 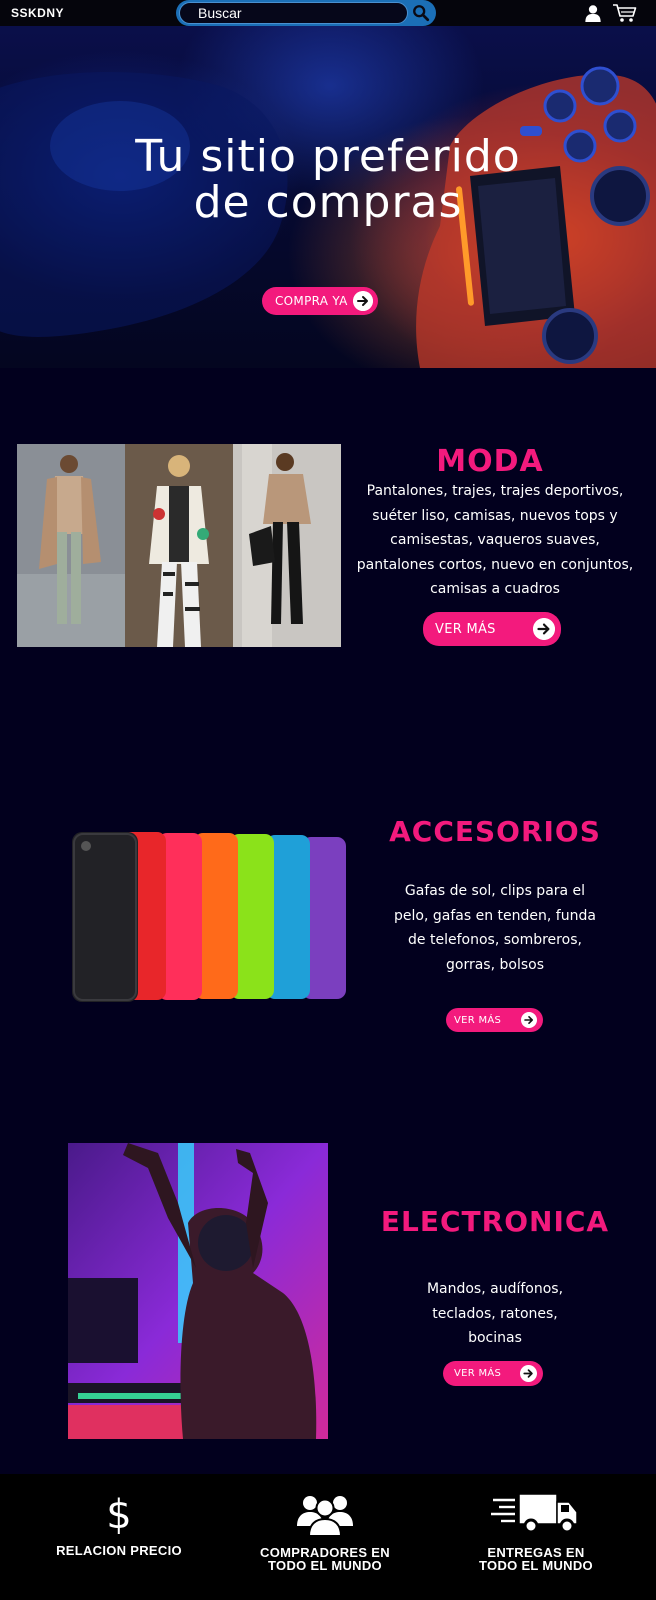 I want to click on see-more-electronics-label: VER MÁS, so click(x=478, y=1373).